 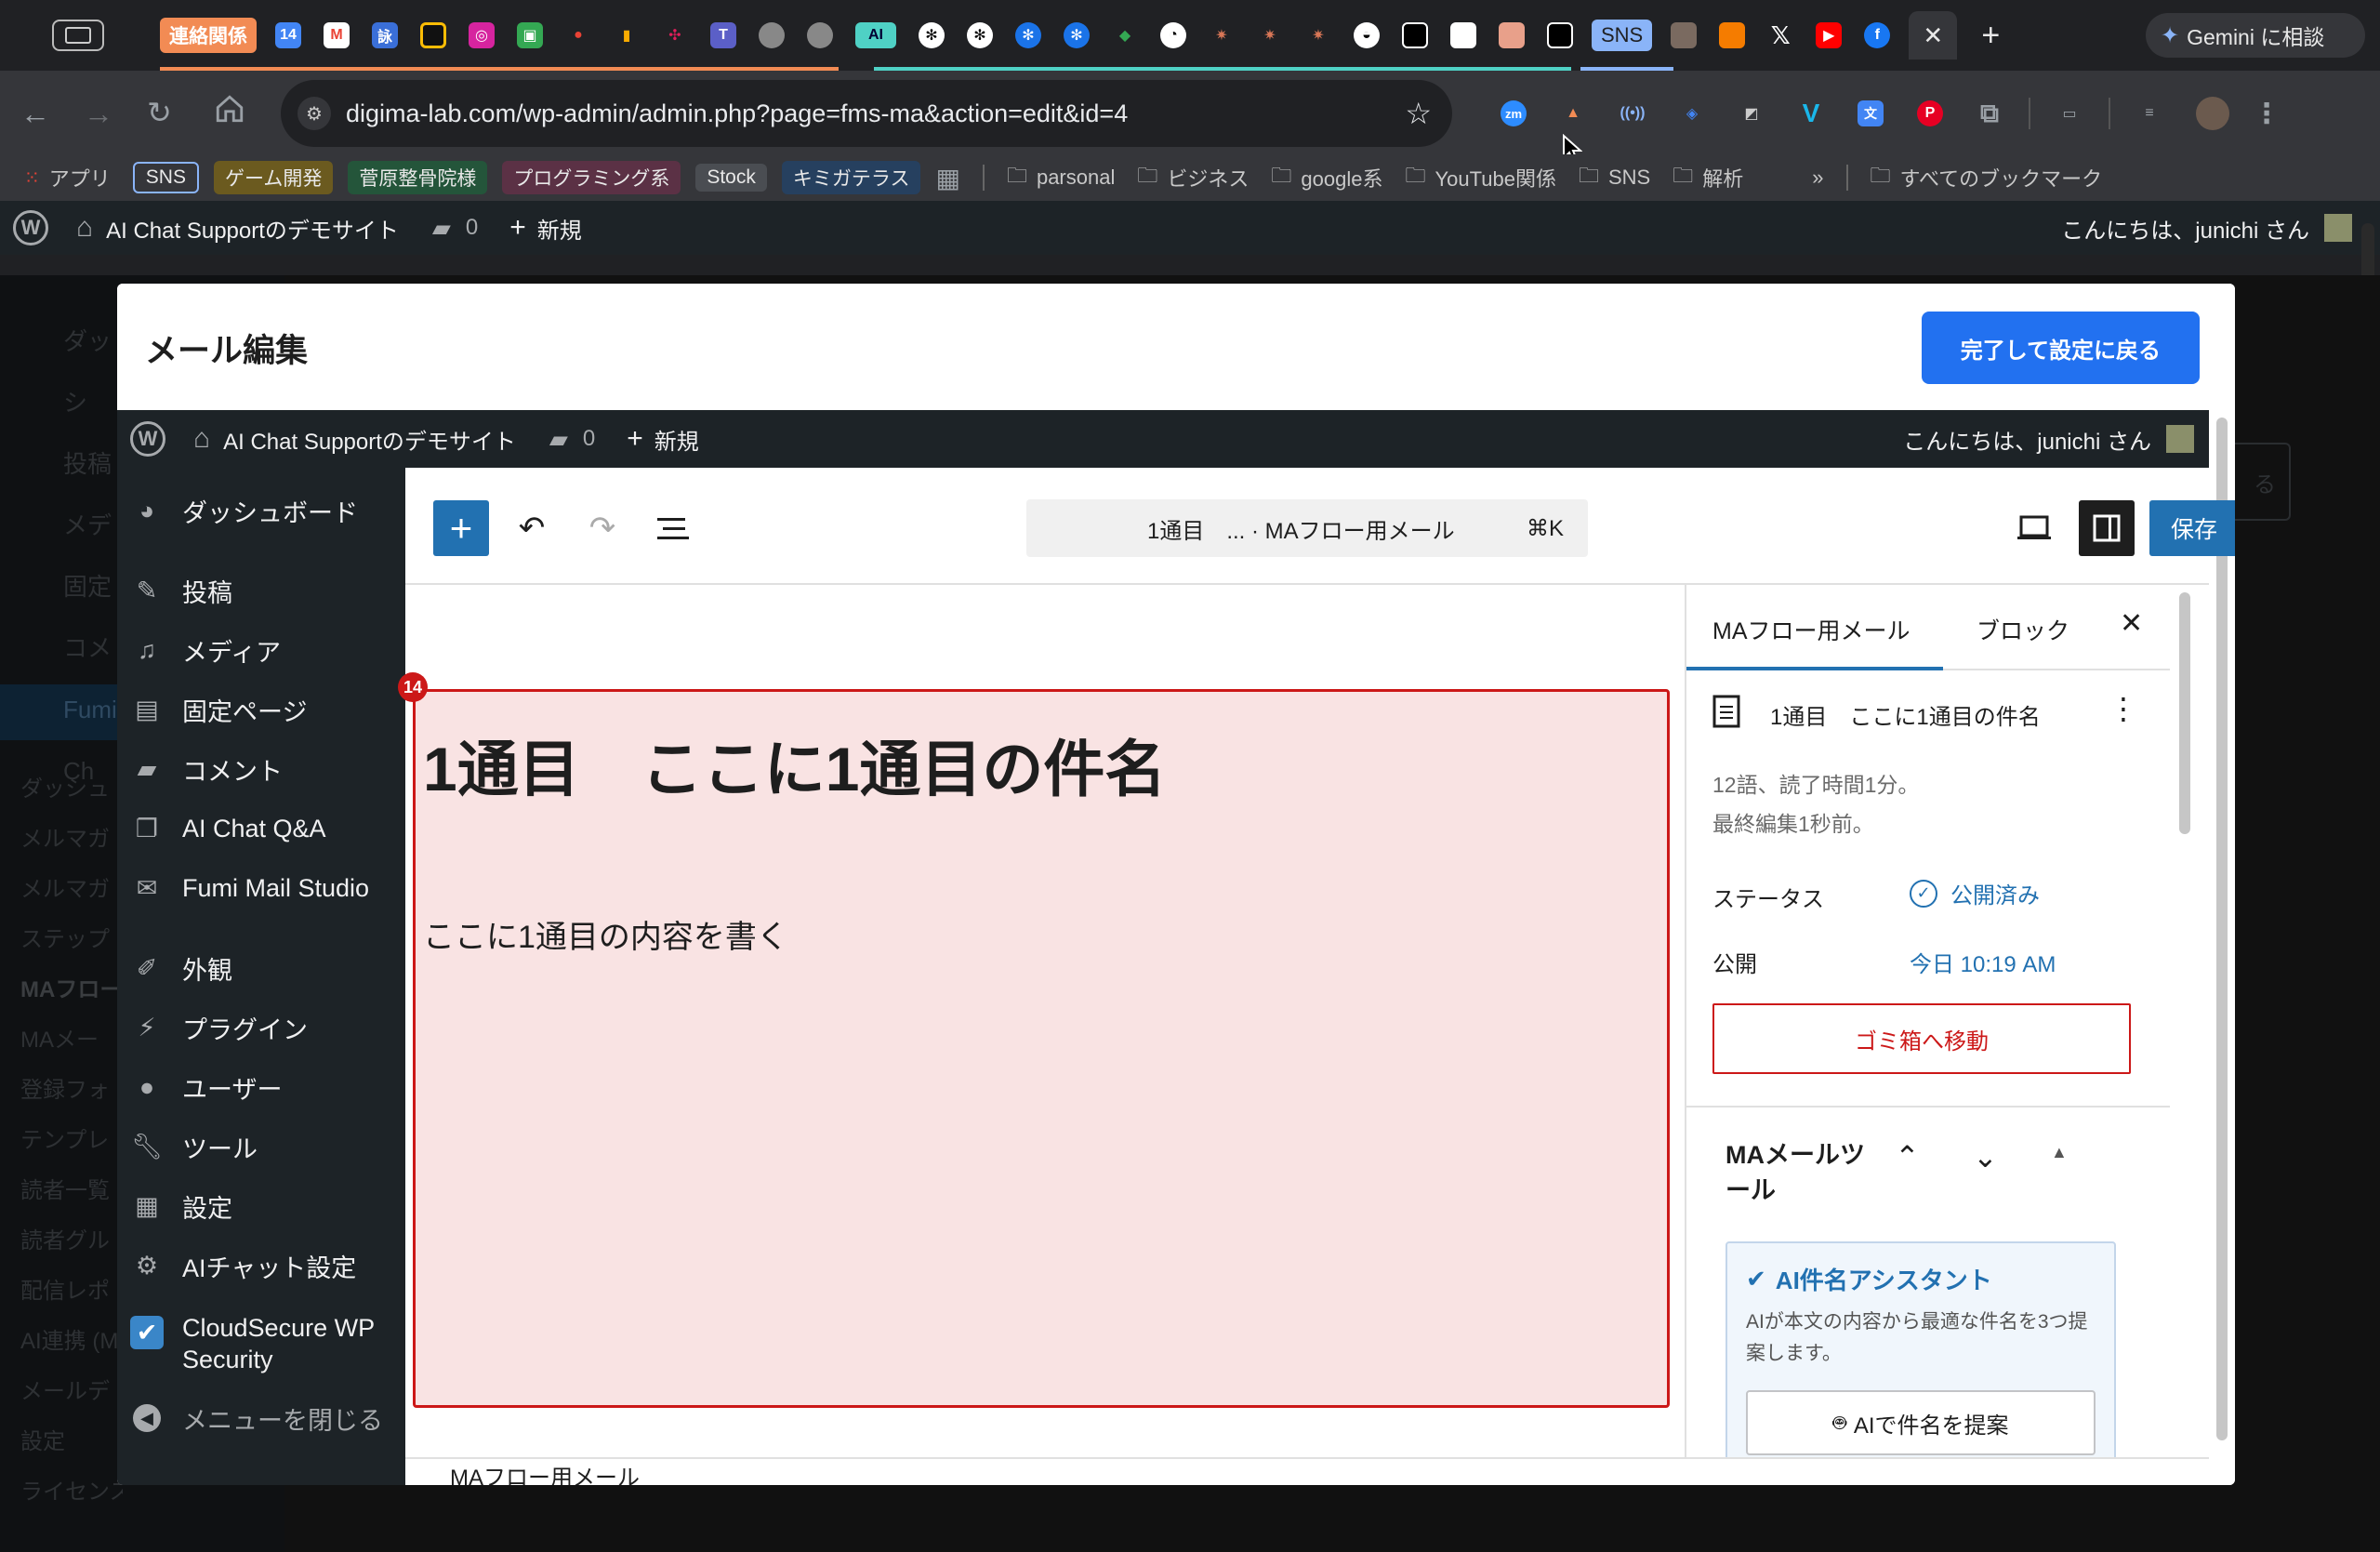 I want to click on favicon-icon: ◒, so click(x=1367, y=35).